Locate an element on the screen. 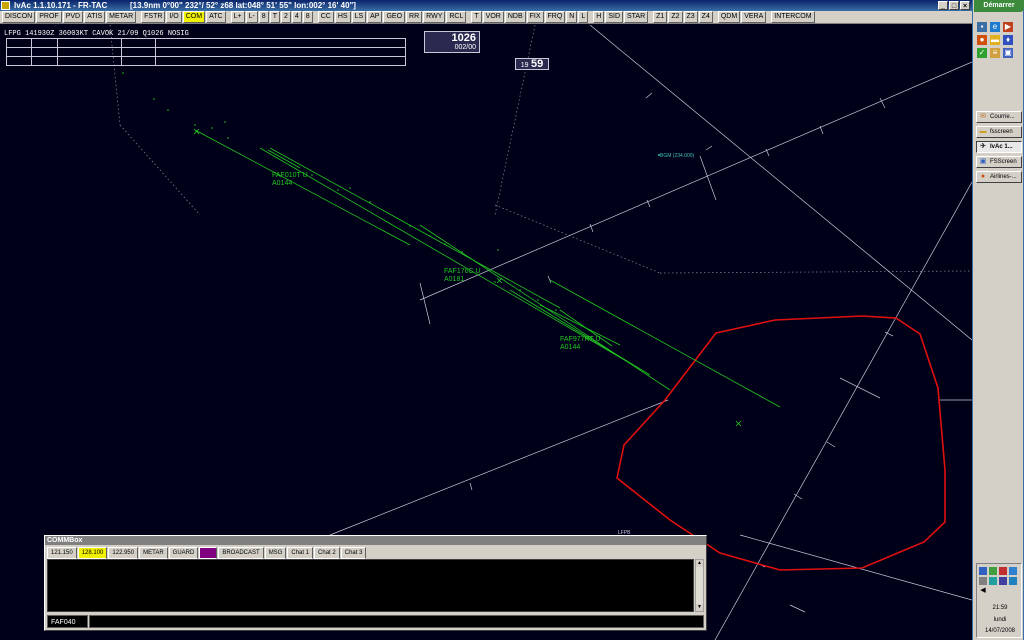  connection-icon is located at coordinates (1013, 581).